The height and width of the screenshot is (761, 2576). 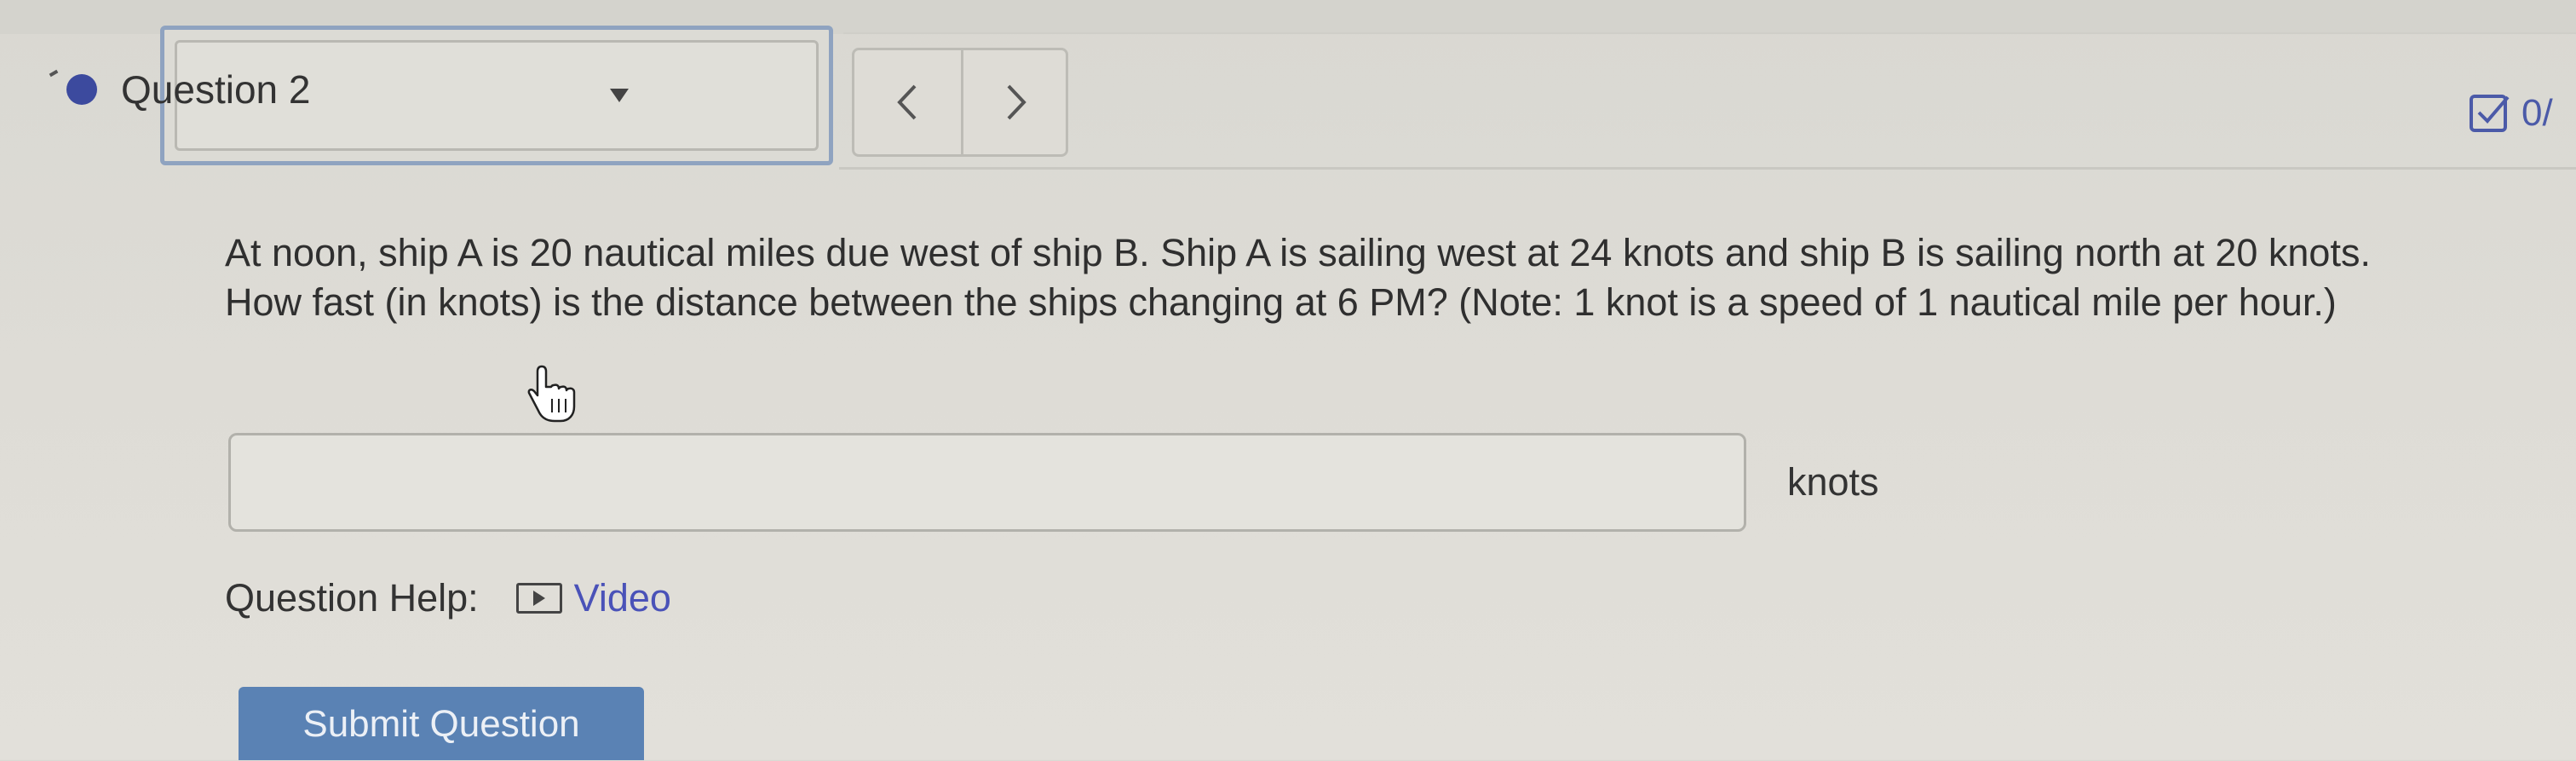 I want to click on status-tick-mark, so click(x=54, y=73).